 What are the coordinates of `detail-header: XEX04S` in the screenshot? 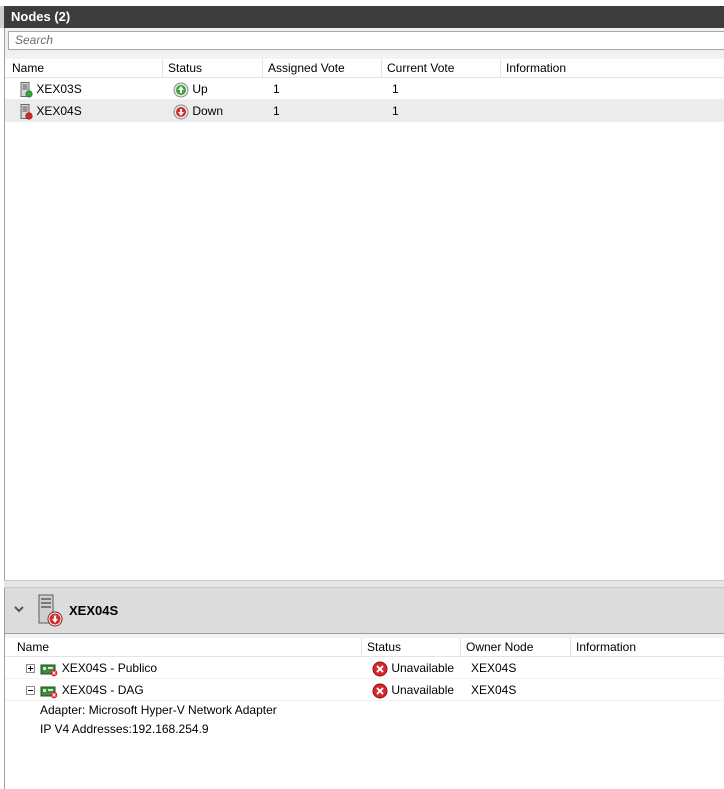 It's located at (364, 611).